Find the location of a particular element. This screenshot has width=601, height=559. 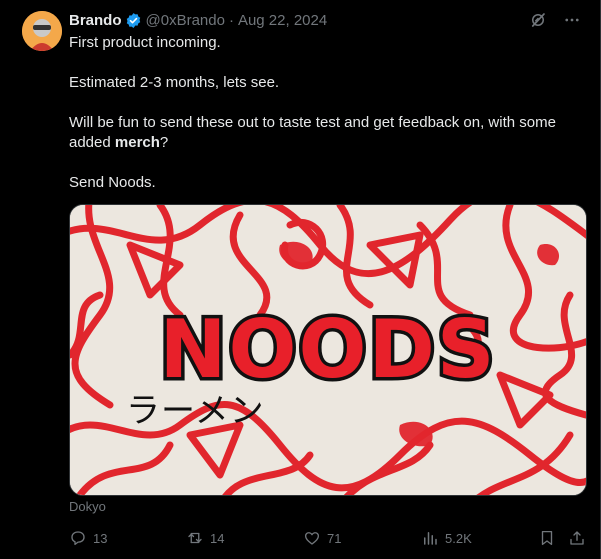

heart-icon is located at coordinates (312, 538).